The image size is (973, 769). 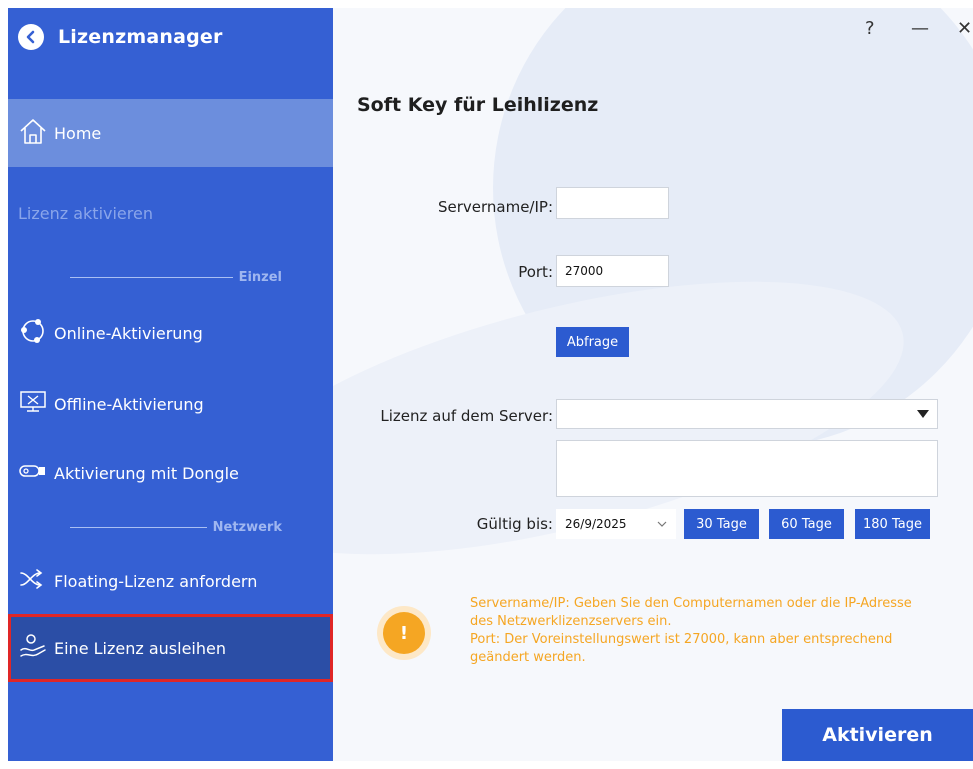 I want to click on sidebar-item-borrow-license: Eine Lizenz ausleihen, so click(x=170, y=648).